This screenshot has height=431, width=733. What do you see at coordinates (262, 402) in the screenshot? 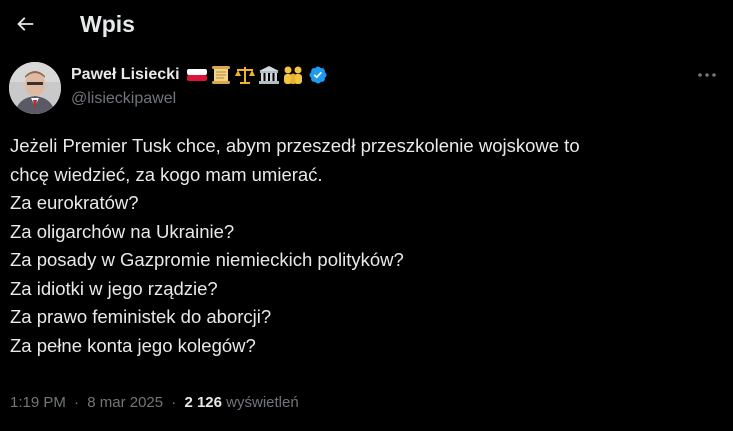
I see `views-label: wyświetleń` at bounding box center [262, 402].